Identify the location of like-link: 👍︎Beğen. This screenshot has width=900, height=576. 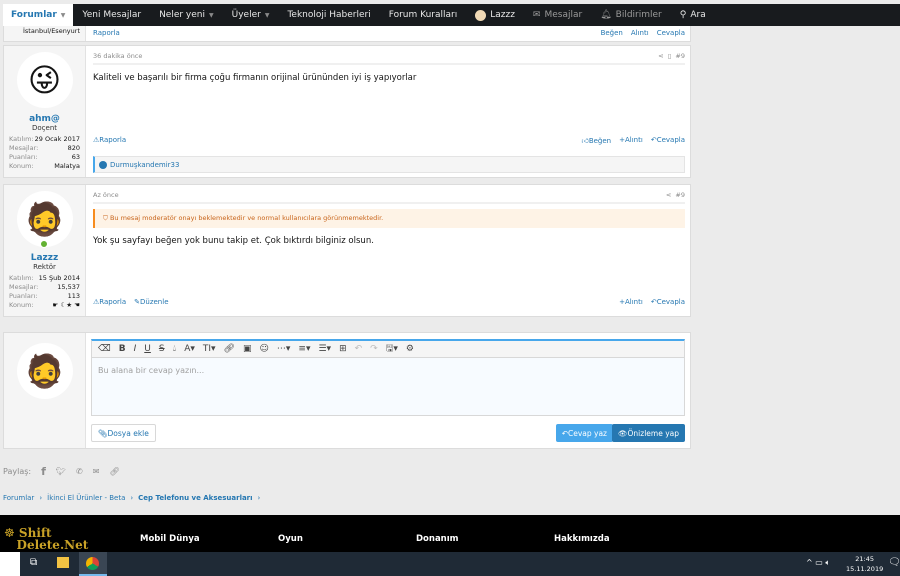
(597, 140).